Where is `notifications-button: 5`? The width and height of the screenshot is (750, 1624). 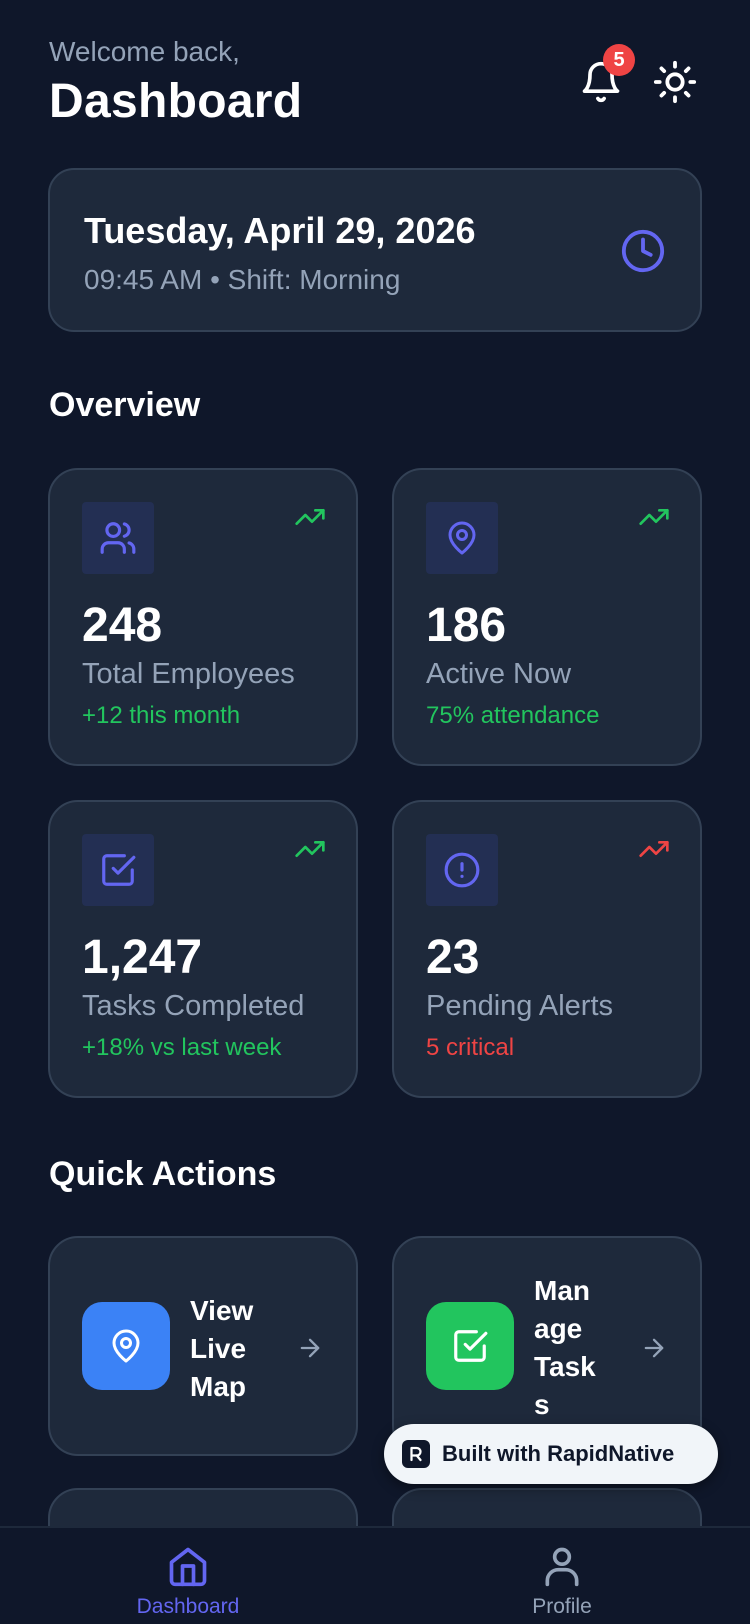
notifications-button: 5 is located at coordinates (605, 76).